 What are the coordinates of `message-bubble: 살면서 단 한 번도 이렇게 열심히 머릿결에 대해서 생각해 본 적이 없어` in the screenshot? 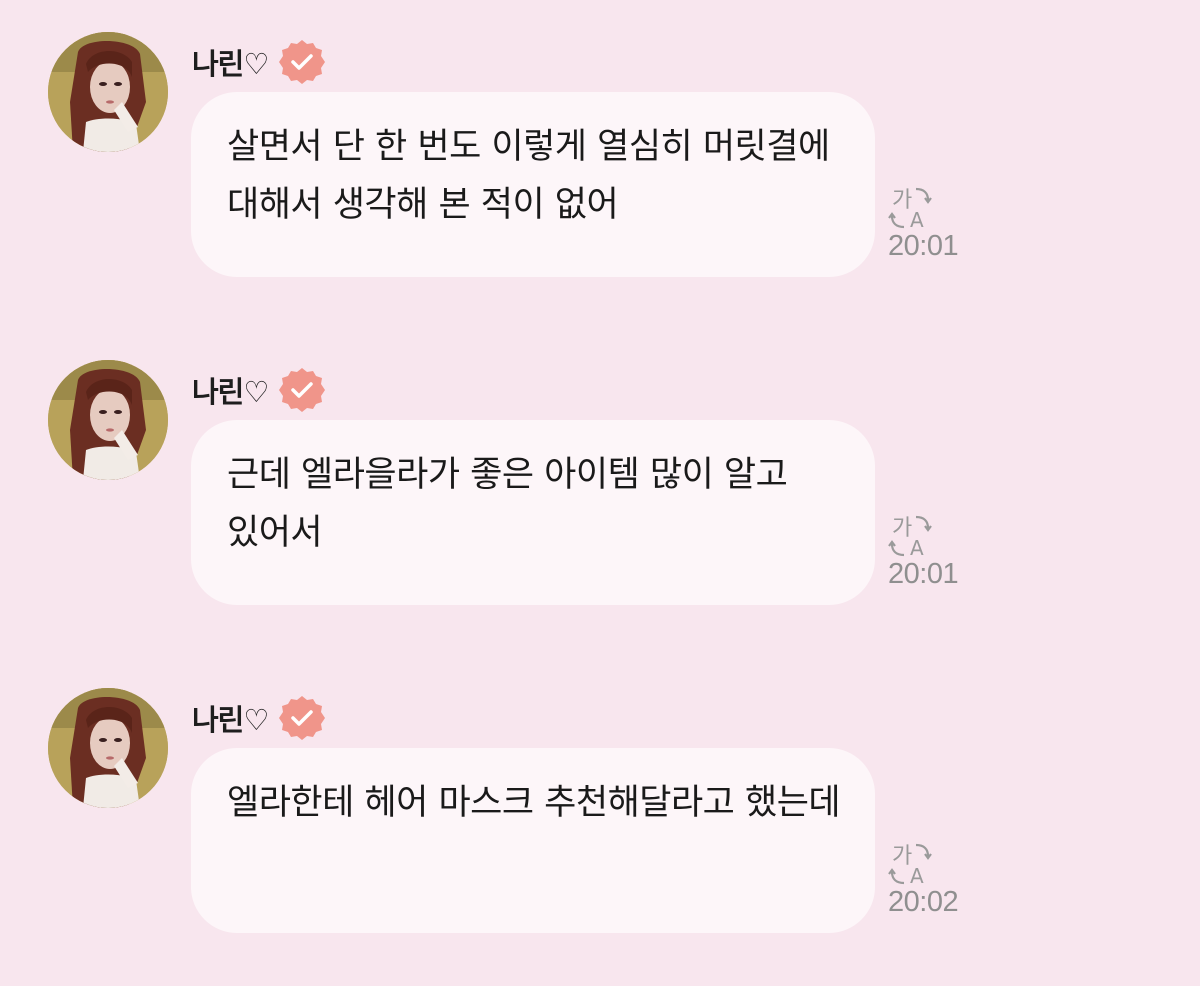 It's located at (533, 184).